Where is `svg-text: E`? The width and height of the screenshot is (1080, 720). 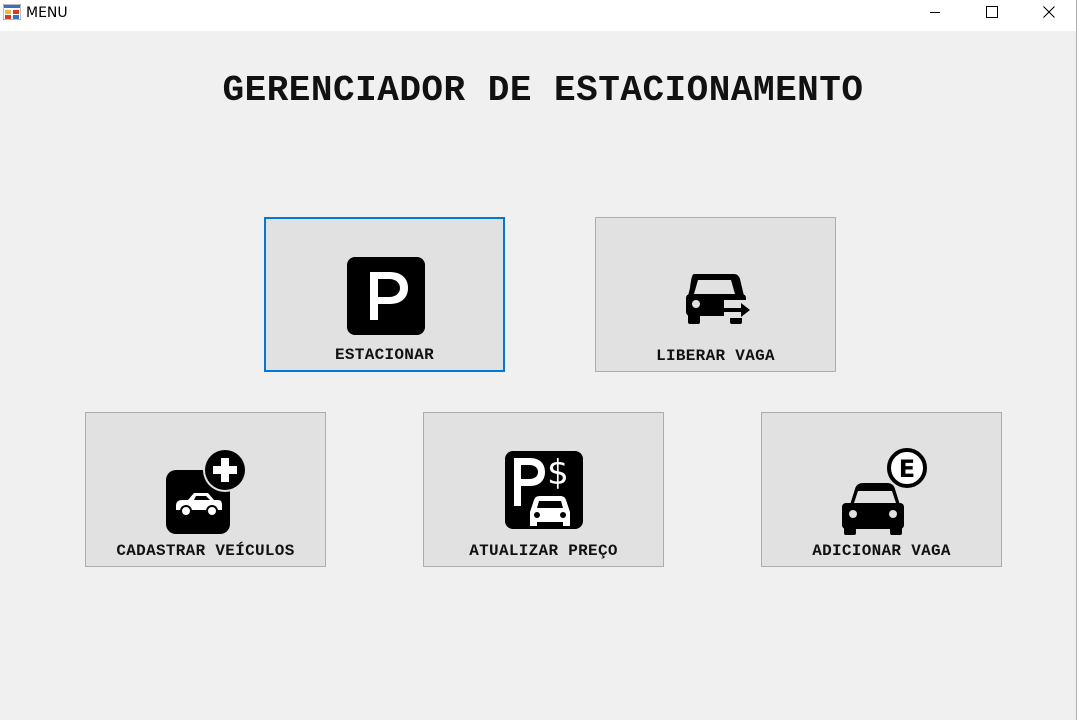
svg-text: E is located at coordinates (907, 469).